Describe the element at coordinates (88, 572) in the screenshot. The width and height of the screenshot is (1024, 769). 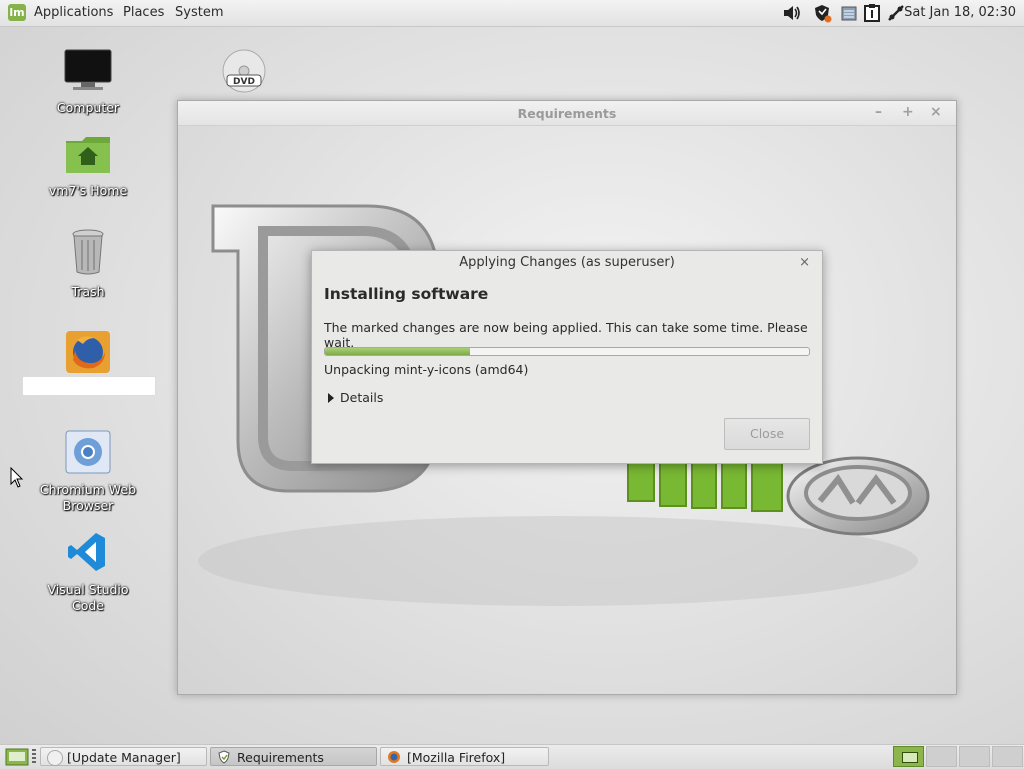
I see `desktop-icon-vscode: Visual Studio Code` at that location.